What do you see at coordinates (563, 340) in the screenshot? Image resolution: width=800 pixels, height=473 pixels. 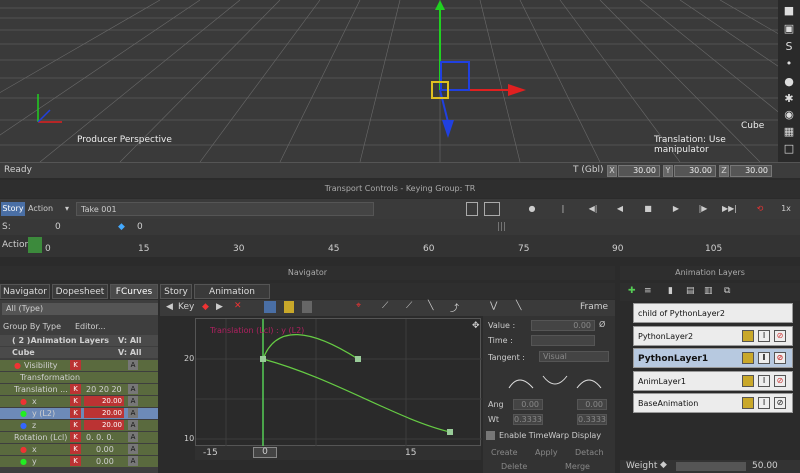 I see `time-field` at bounding box center [563, 340].